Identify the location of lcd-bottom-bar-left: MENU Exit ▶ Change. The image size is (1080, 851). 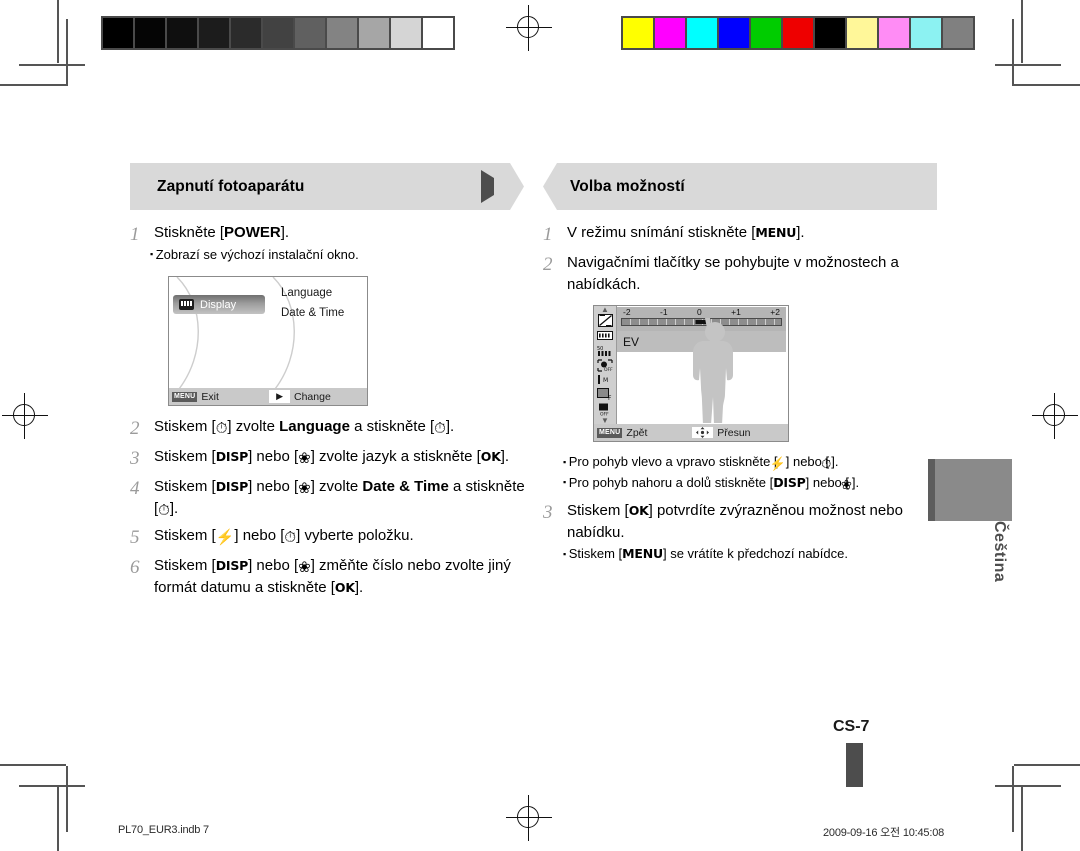
(268, 396).